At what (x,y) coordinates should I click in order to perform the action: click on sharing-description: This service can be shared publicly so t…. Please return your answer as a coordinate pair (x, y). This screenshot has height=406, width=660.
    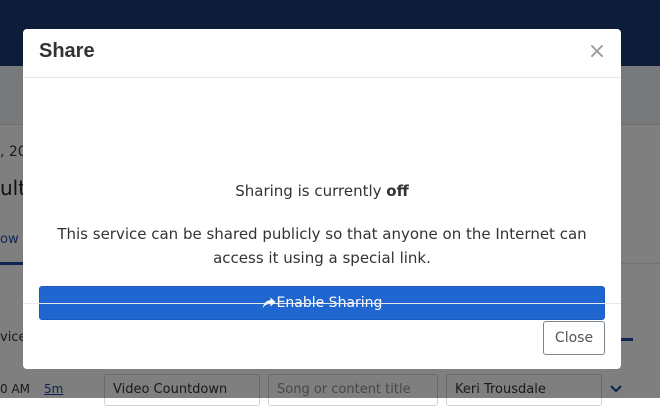
    Looking at the image, I should click on (322, 246).